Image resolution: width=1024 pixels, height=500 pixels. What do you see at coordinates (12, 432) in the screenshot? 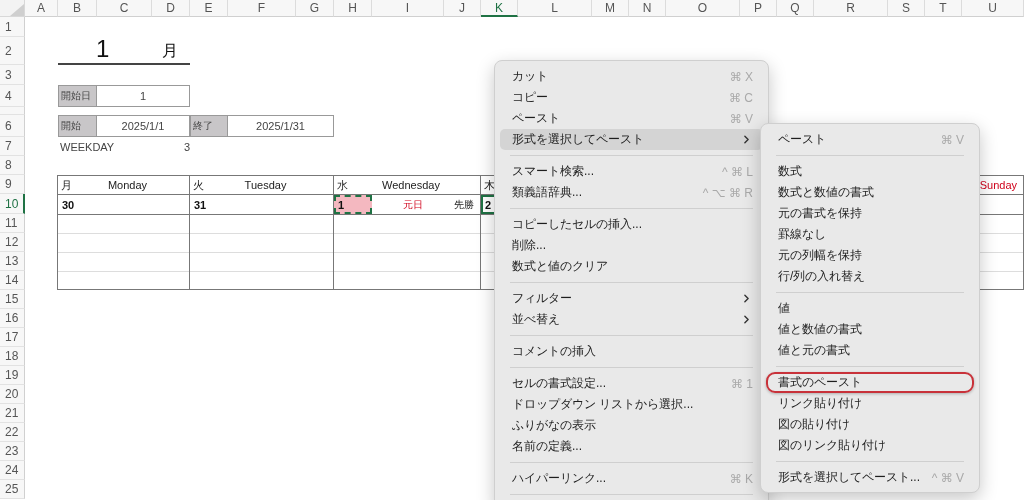
I see `row-header: 22` at bounding box center [12, 432].